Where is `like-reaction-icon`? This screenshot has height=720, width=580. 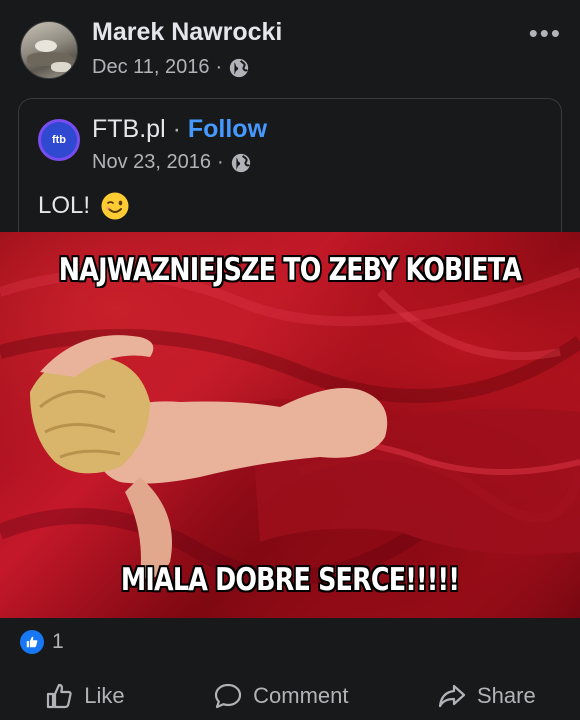 like-reaction-icon is located at coordinates (32, 642).